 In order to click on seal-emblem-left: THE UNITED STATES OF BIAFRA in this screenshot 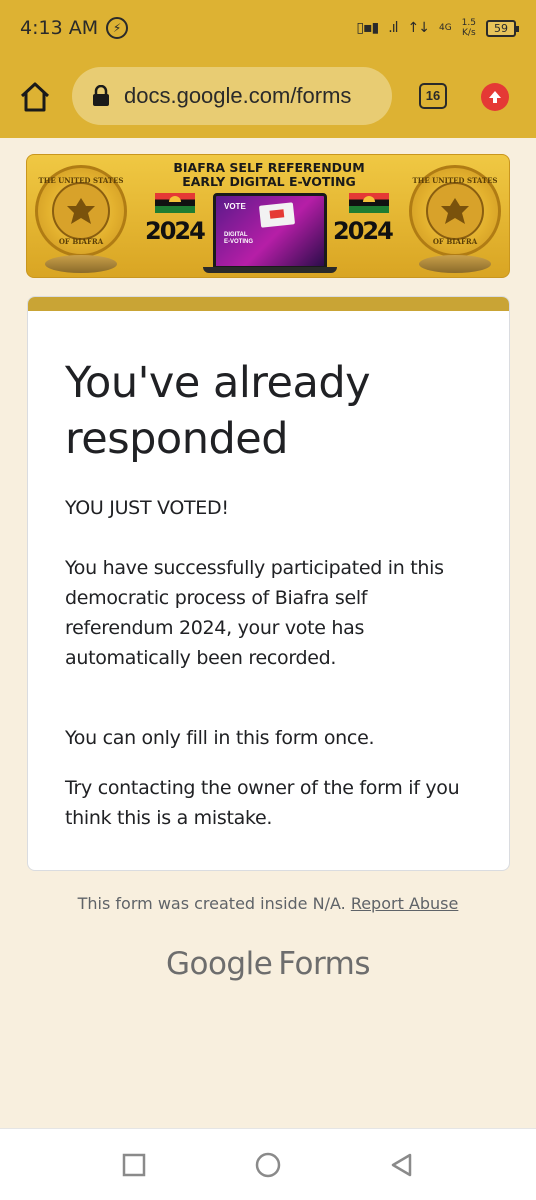, I will do `click(81, 211)`.